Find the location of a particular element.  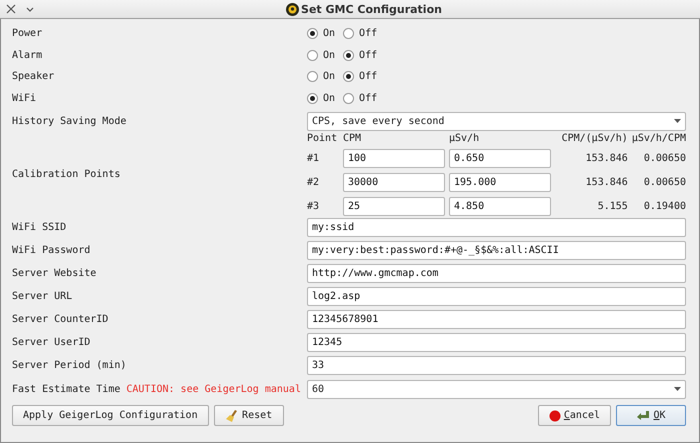

caution-text: CAUTION: see GeigerLog manual is located at coordinates (213, 389).